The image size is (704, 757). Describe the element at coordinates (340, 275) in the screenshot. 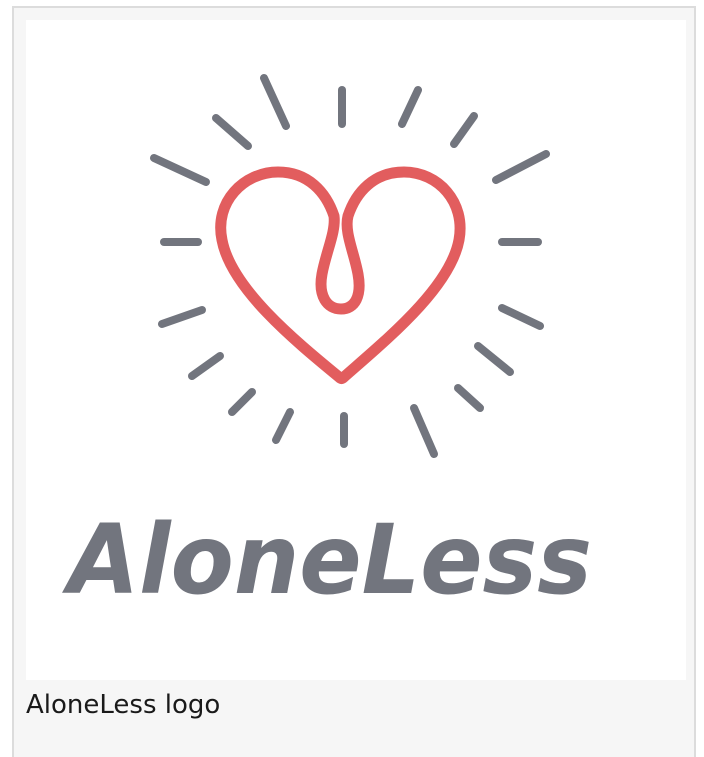

I see `heart-loop-icon` at that location.